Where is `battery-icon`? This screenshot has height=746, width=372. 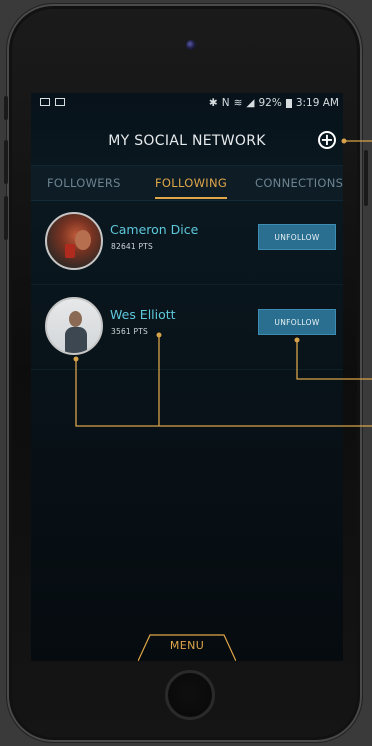 battery-icon is located at coordinates (288, 103).